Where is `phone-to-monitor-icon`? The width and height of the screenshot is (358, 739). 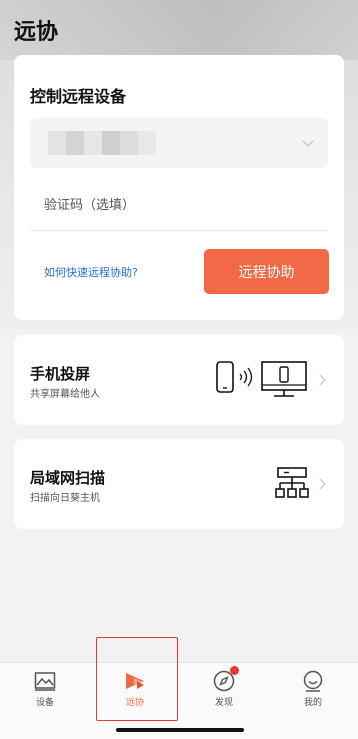 phone-to-monitor-icon is located at coordinates (261, 379).